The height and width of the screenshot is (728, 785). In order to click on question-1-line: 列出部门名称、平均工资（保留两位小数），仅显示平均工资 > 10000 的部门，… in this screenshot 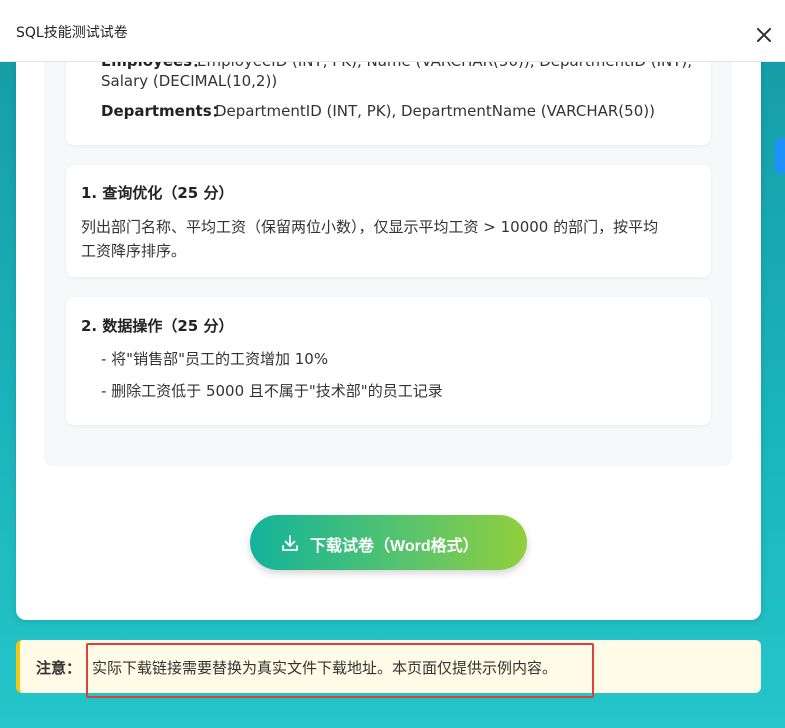, I will do `click(370, 227)`.